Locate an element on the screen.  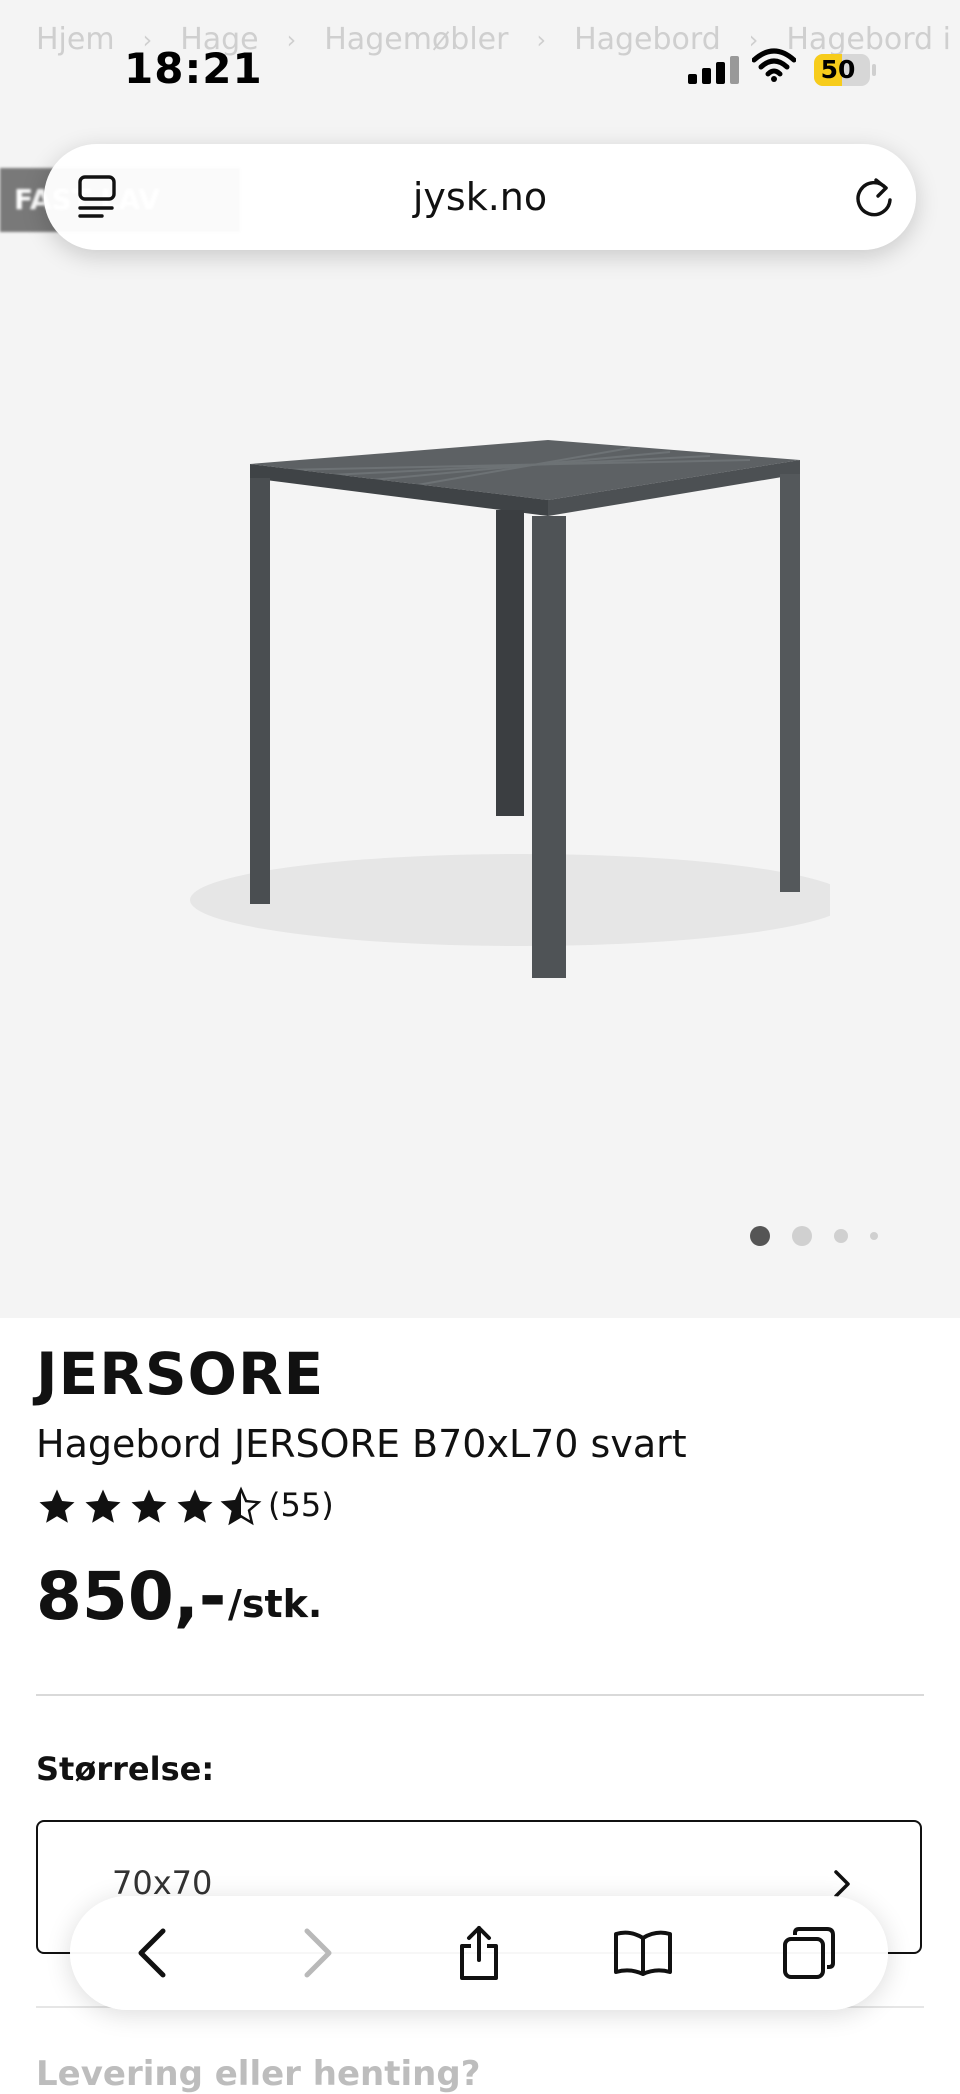
review-count: (55) is located at coordinates (301, 1505).